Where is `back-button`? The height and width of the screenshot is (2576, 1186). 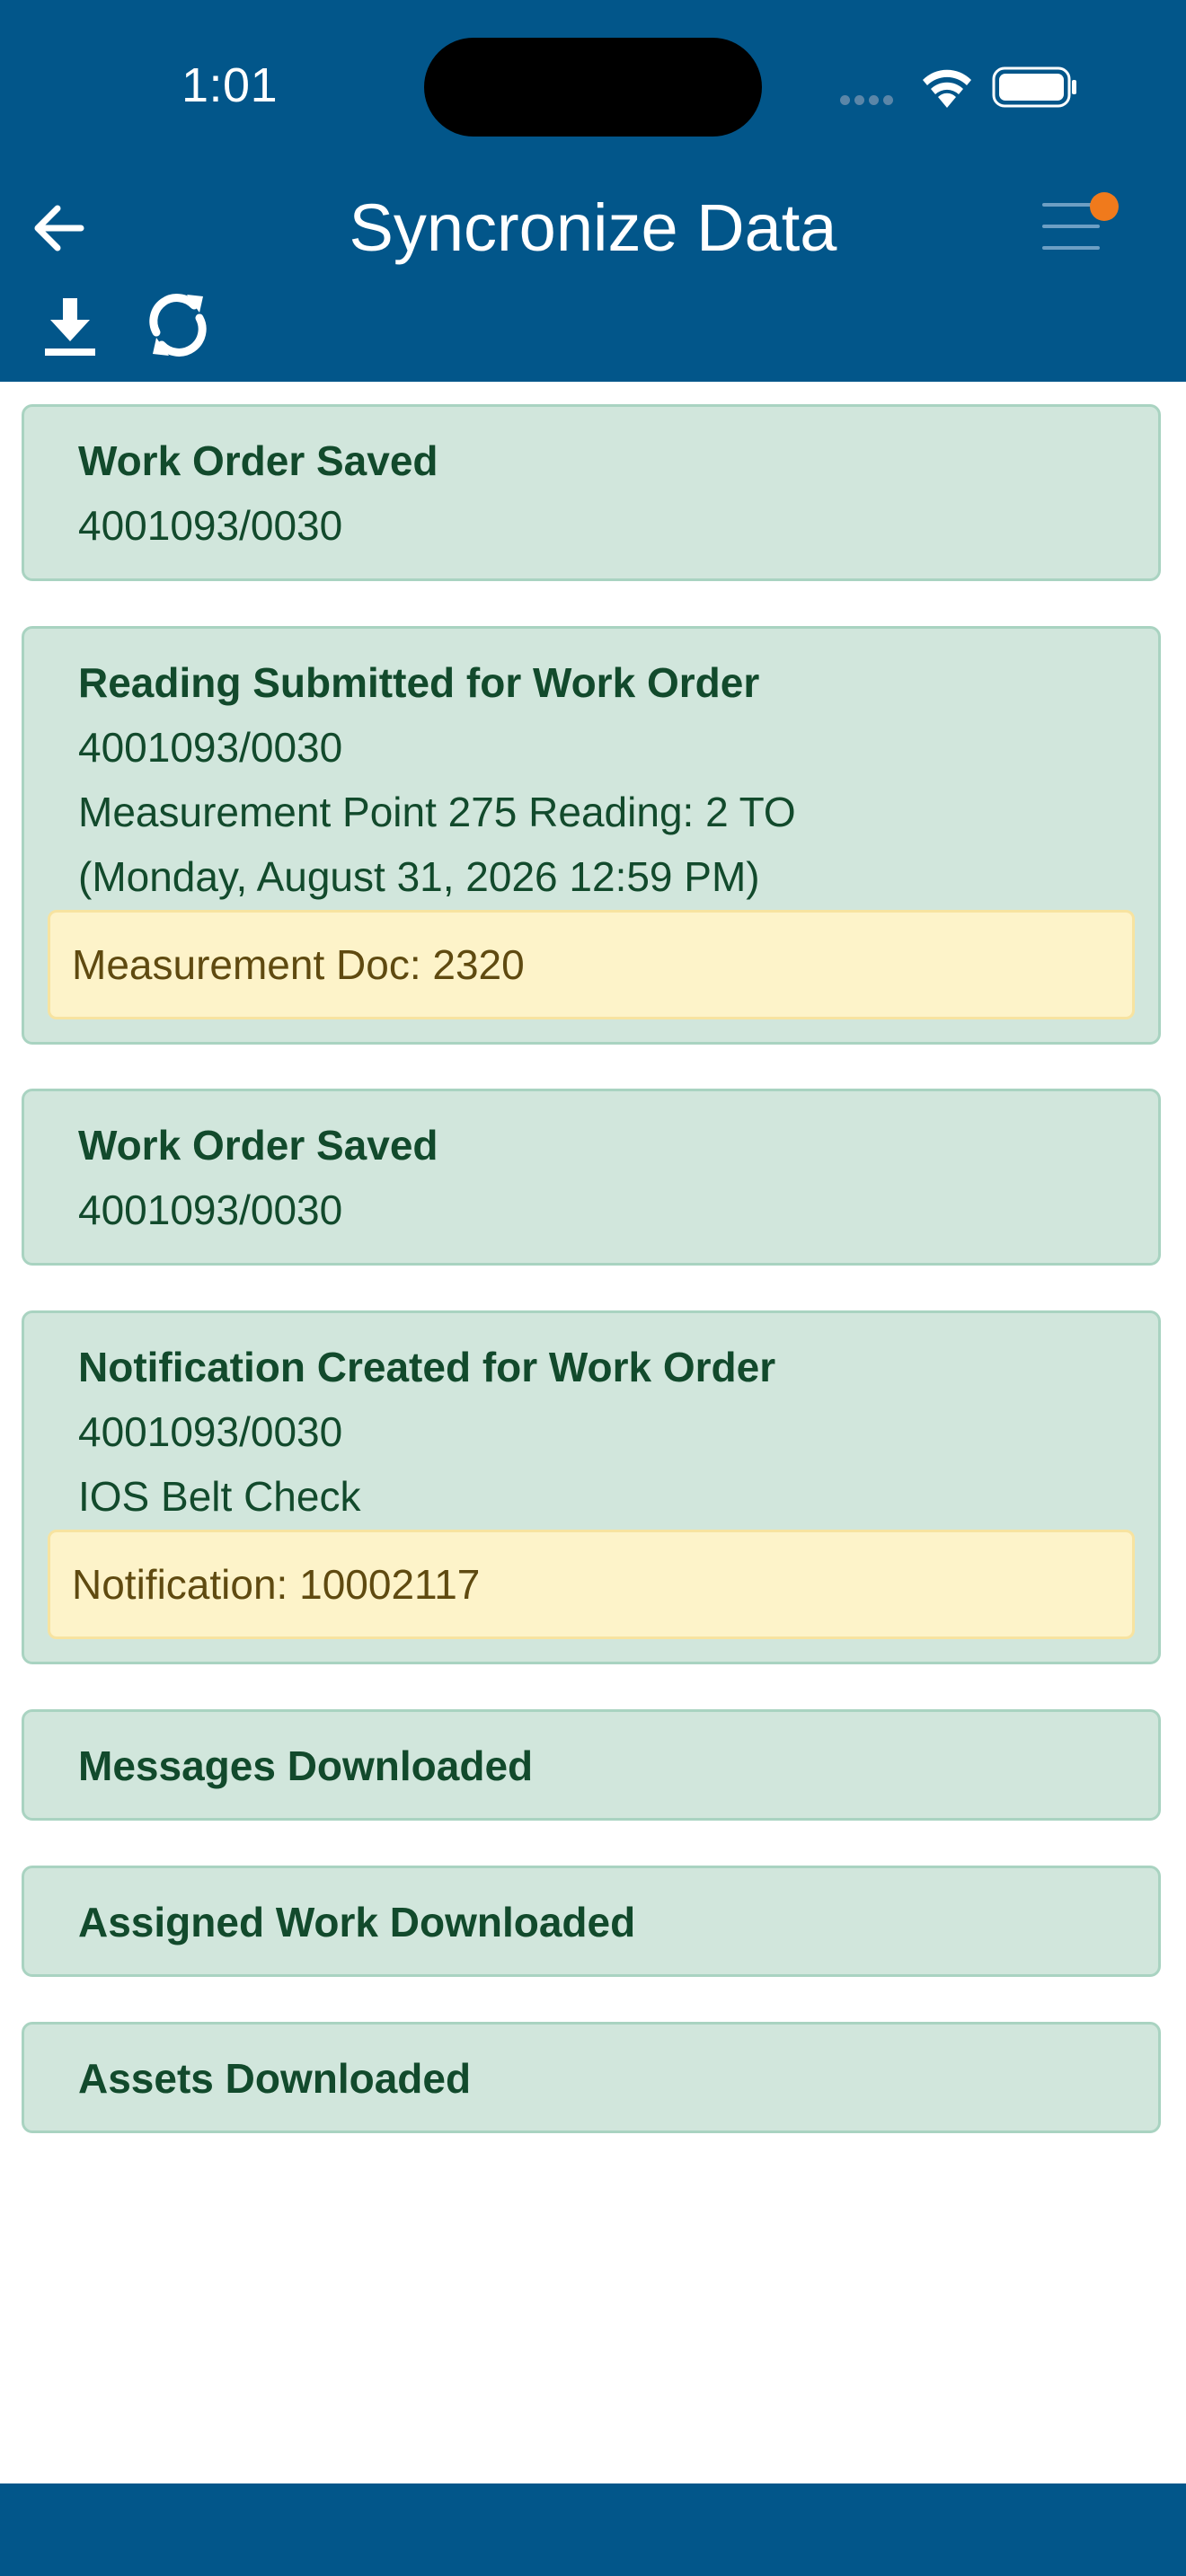 back-button is located at coordinates (59, 228).